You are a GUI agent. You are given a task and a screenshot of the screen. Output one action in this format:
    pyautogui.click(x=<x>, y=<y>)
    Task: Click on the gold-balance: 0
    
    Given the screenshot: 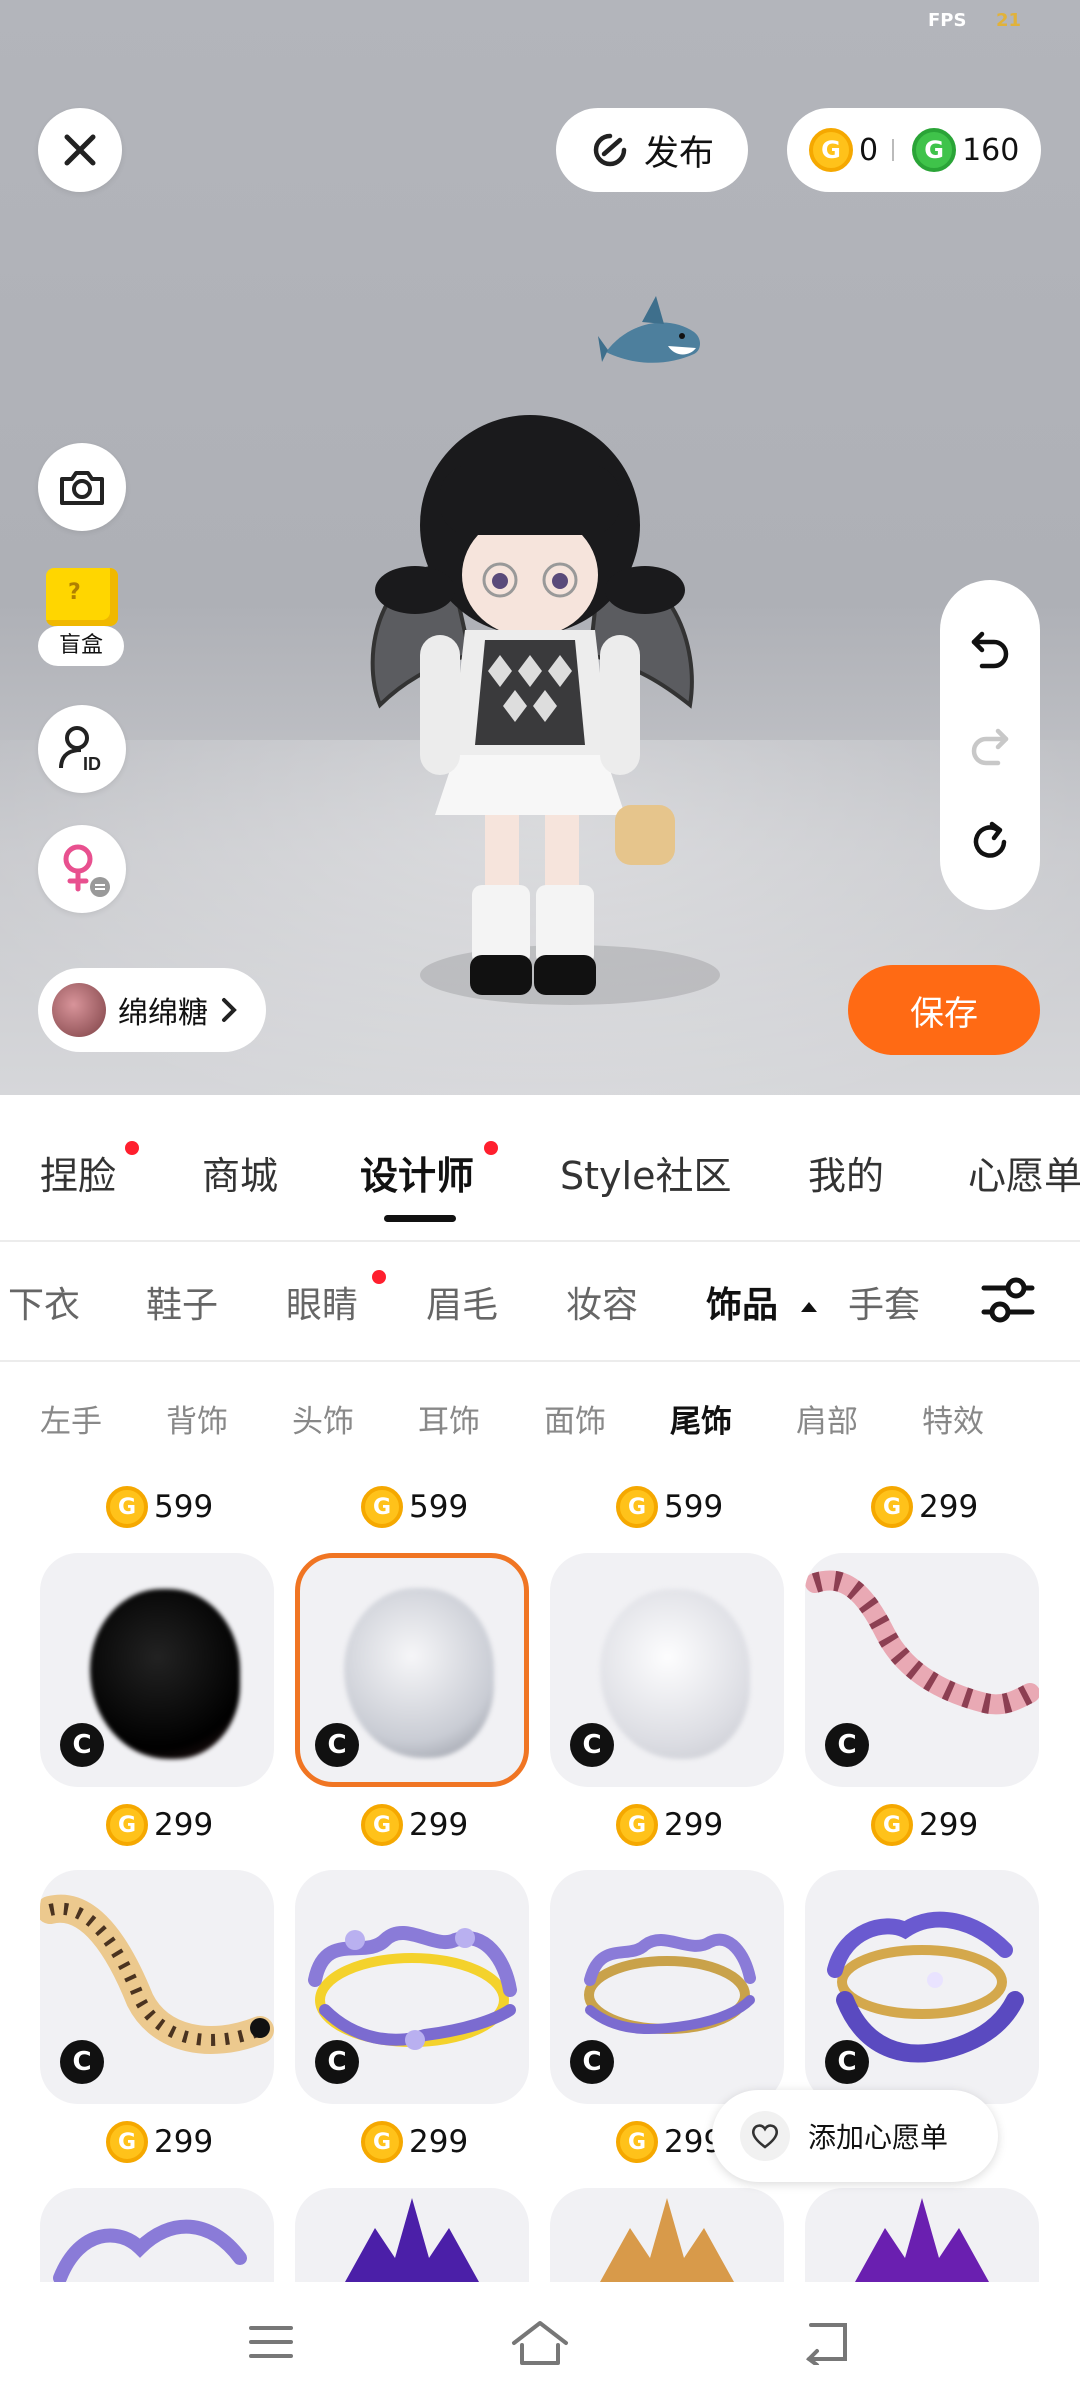 What is the action you would take?
    pyautogui.click(x=869, y=150)
    